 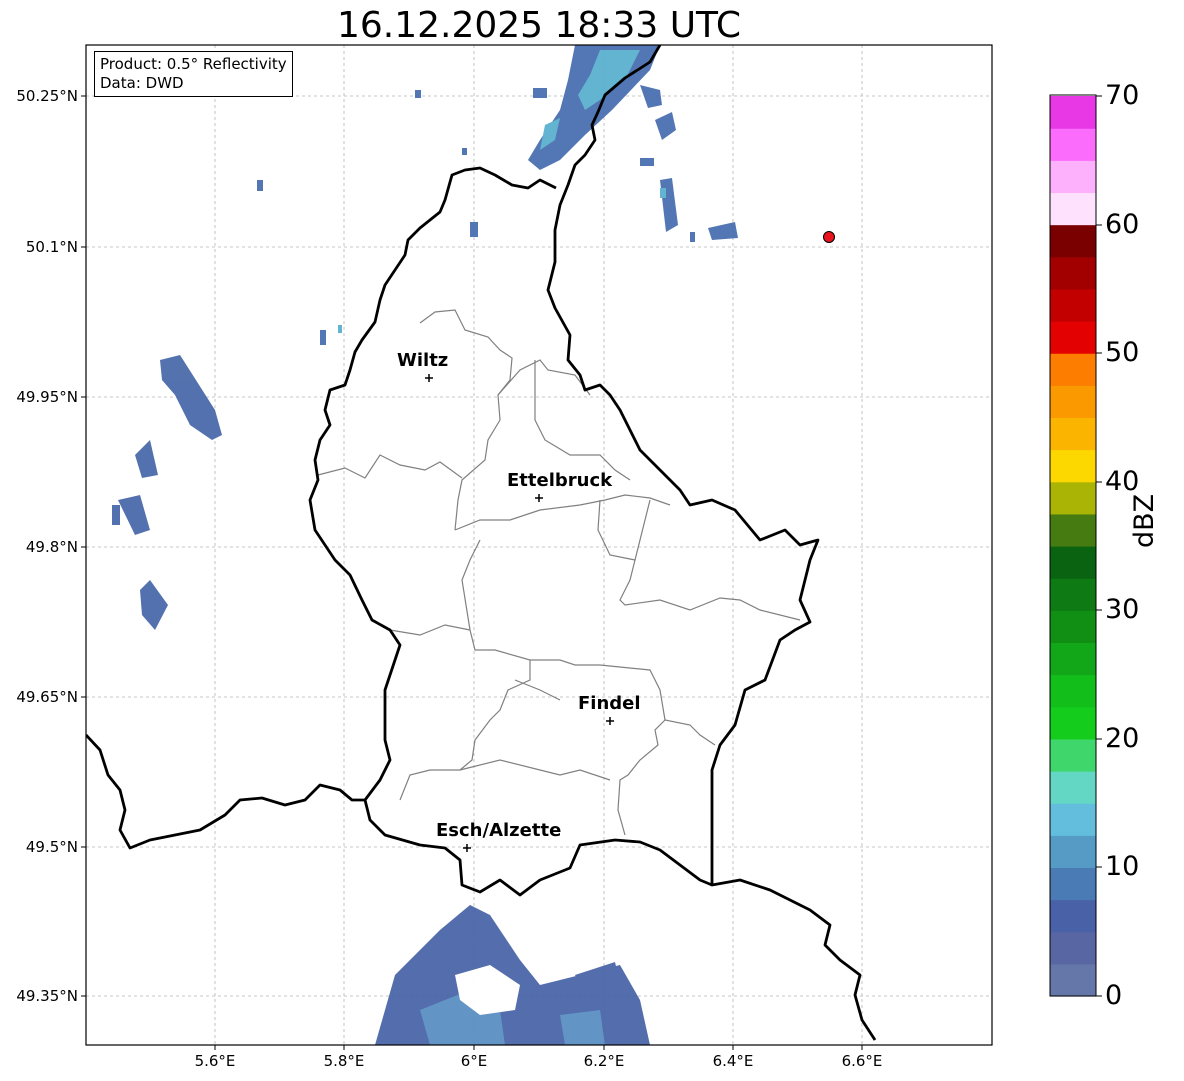 I want to click on findel-marker, so click(x=610, y=721).